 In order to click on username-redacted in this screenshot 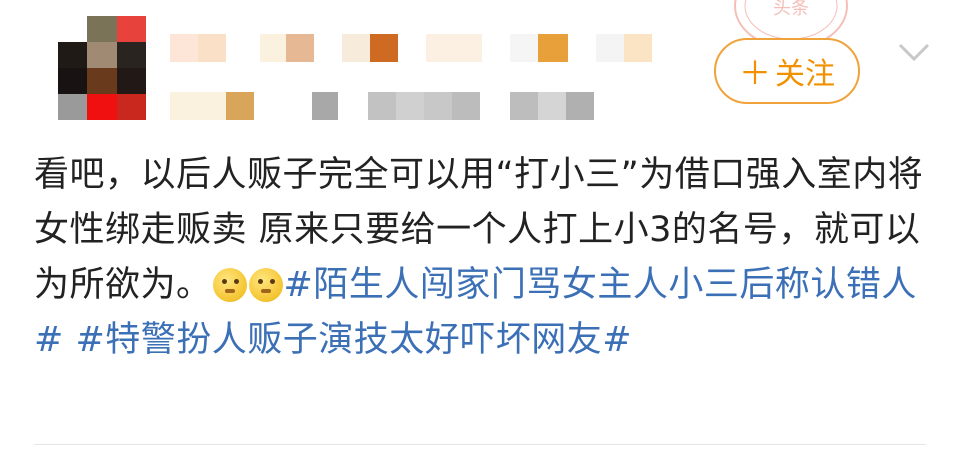, I will do `click(411, 48)`.